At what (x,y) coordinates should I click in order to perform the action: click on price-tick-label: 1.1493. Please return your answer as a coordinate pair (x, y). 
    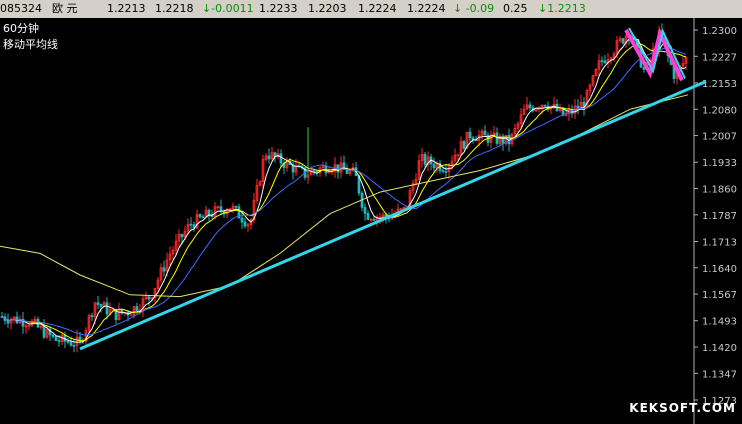
    Looking at the image, I should click on (719, 322).